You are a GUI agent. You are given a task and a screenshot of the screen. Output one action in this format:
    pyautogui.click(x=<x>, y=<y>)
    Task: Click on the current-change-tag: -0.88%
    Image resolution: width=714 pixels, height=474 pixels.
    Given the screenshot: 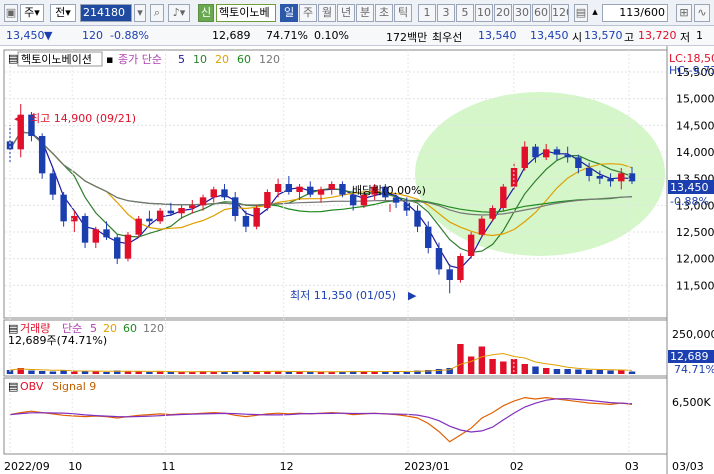 What is the action you would take?
    pyautogui.click(x=689, y=201)
    